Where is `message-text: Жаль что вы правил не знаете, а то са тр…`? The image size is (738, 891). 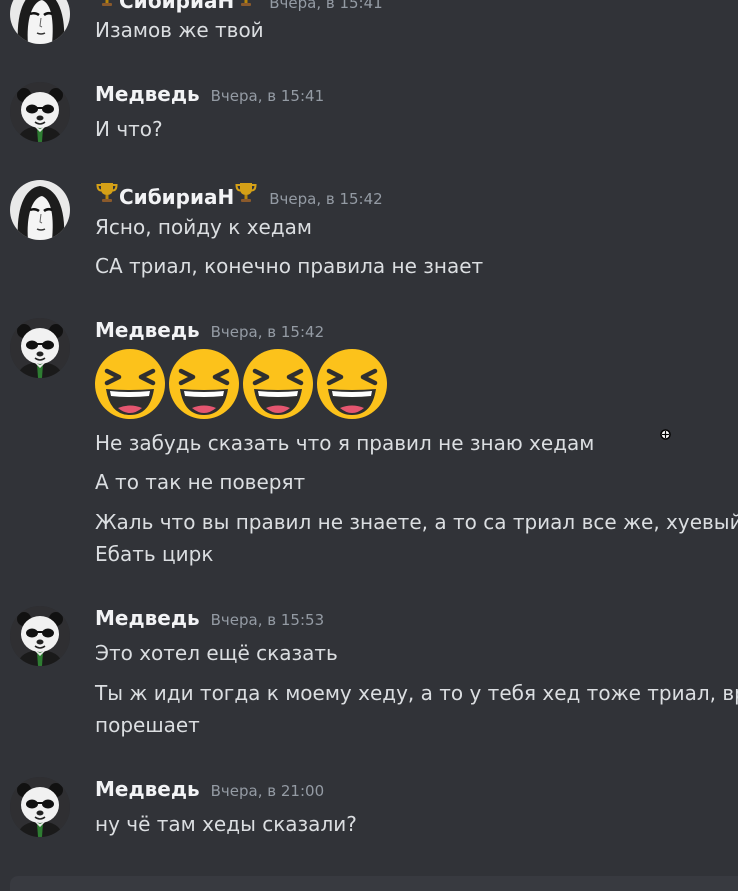 message-text: Жаль что вы правил не знаете, а то са тр… is located at coordinates (416, 522).